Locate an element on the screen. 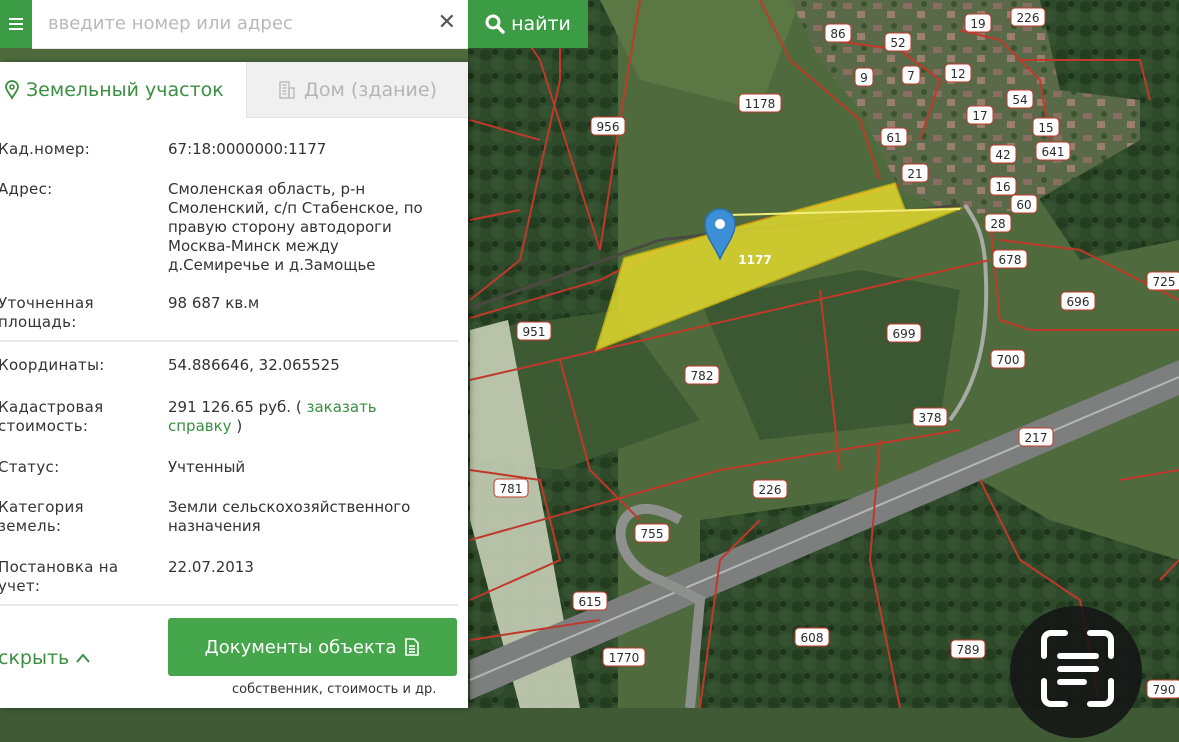 This screenshot has height=742, width=1179. search-input is located at coordinates (233, 23).